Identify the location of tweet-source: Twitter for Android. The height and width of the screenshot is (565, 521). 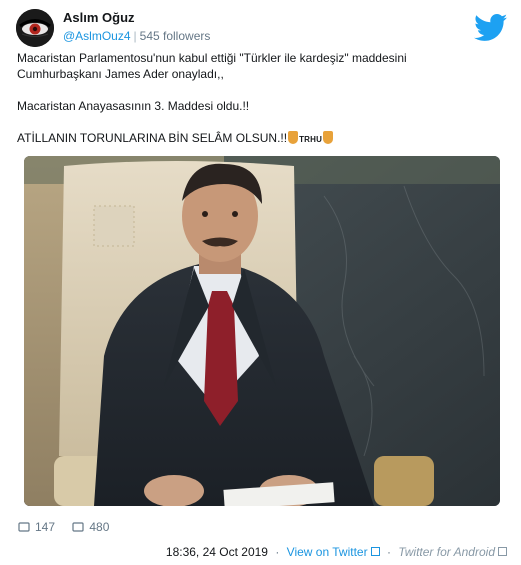
(452, 552).